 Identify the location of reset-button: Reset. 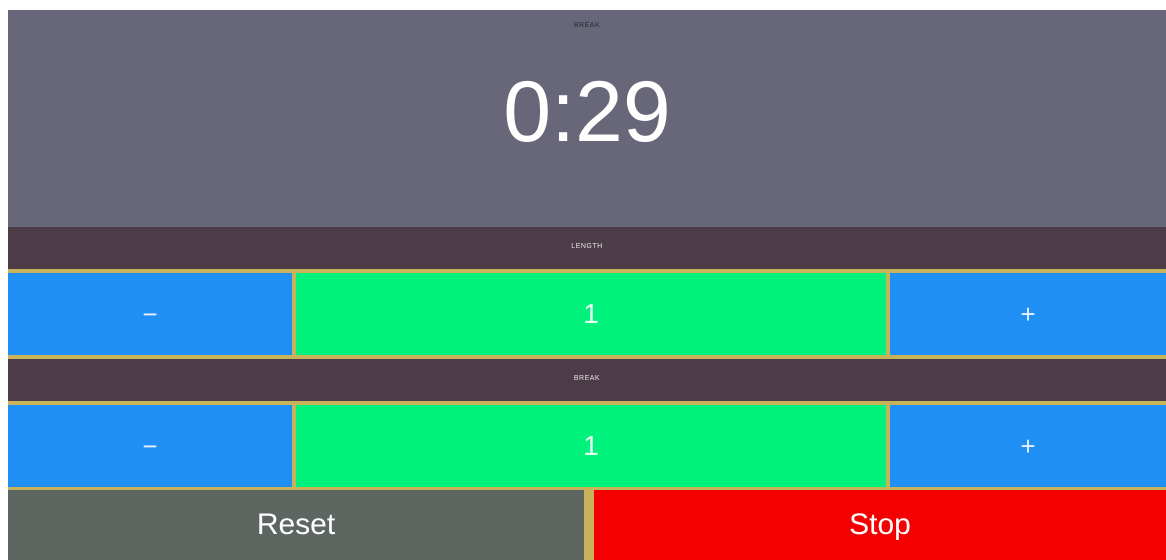
(296, 525).